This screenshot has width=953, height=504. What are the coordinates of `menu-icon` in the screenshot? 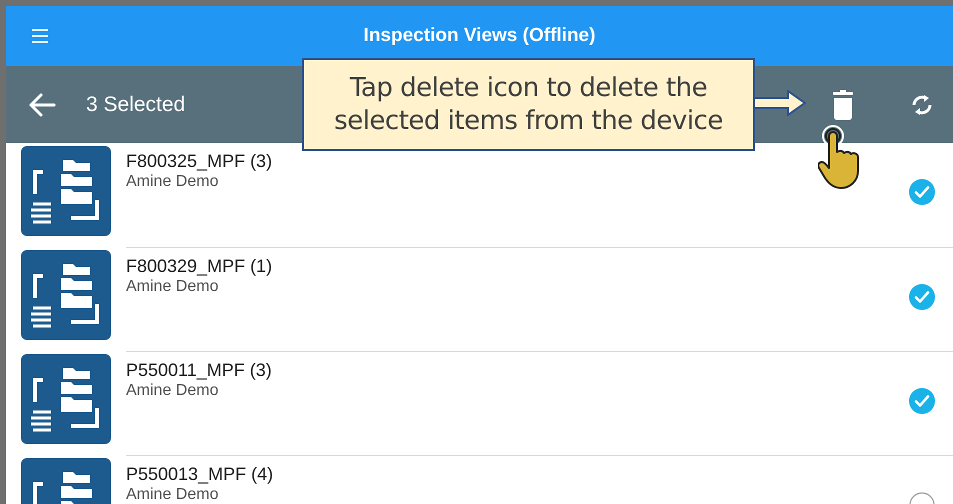 It's located at (40, 36).